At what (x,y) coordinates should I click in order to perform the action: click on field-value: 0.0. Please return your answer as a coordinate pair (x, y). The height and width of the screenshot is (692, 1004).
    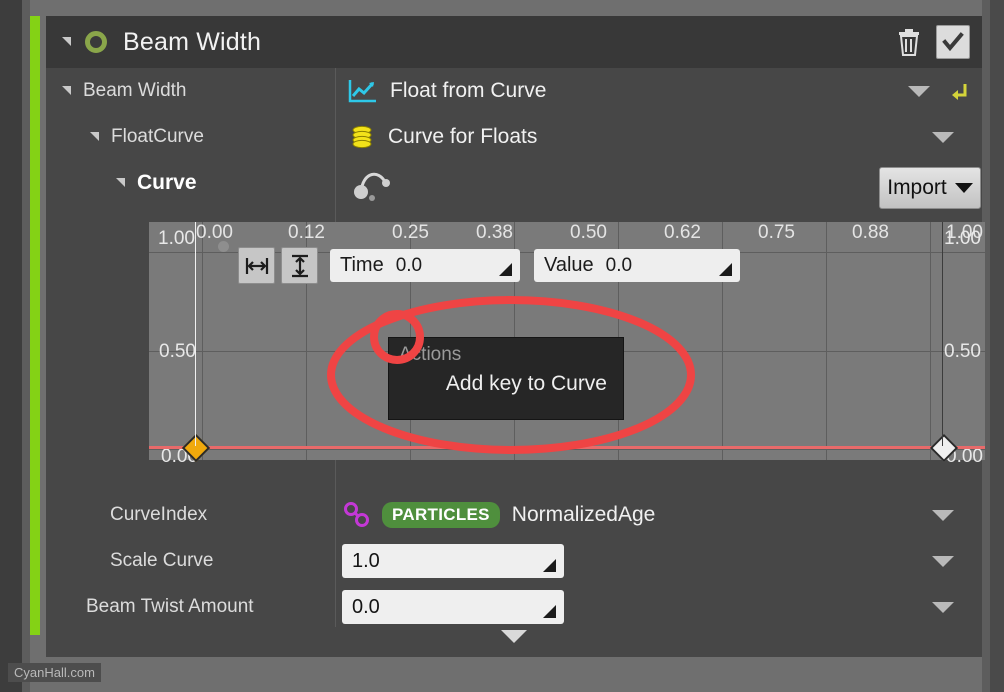
    Looking at the image, I should click on (366, 606).